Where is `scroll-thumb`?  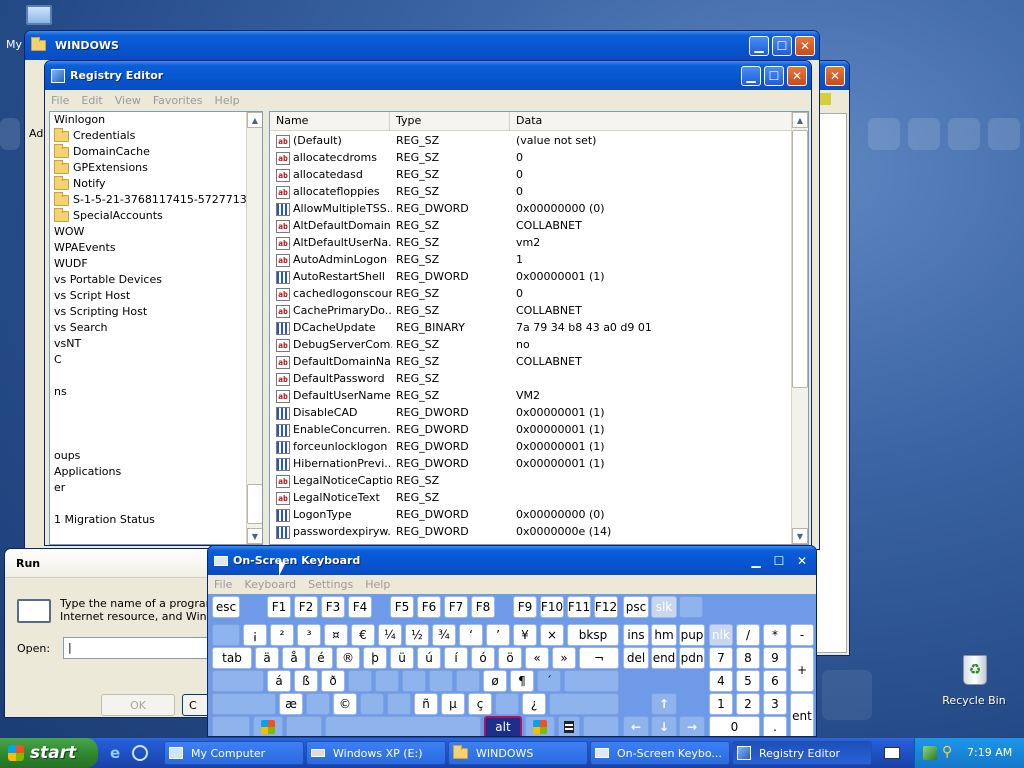 scroll-thumb is located at coordinates (254, 504).